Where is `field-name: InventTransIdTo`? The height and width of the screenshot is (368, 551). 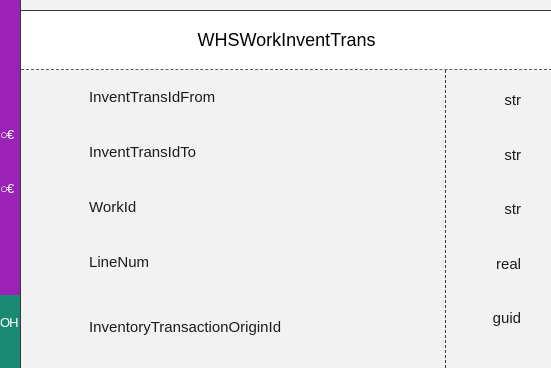
field-name: InventTransIdTo is located at coordinates (142, 152).